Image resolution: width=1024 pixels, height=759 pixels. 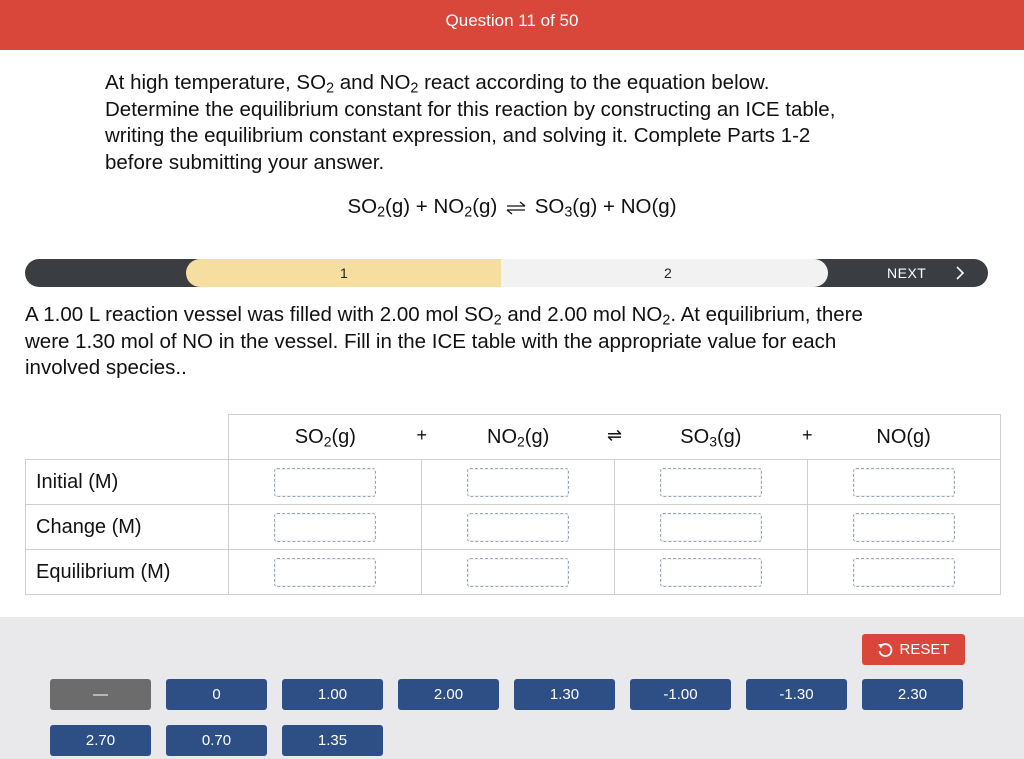 I want to click on drop-target-equilibrium-no2, so click(x=518, y=572).